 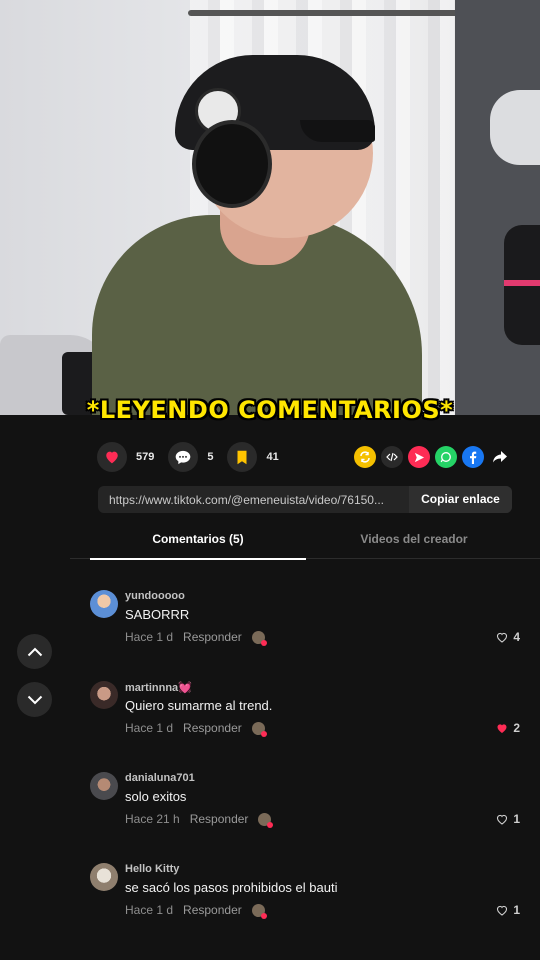 I want to click on bookmark-icon, so click(x=242, y=457).